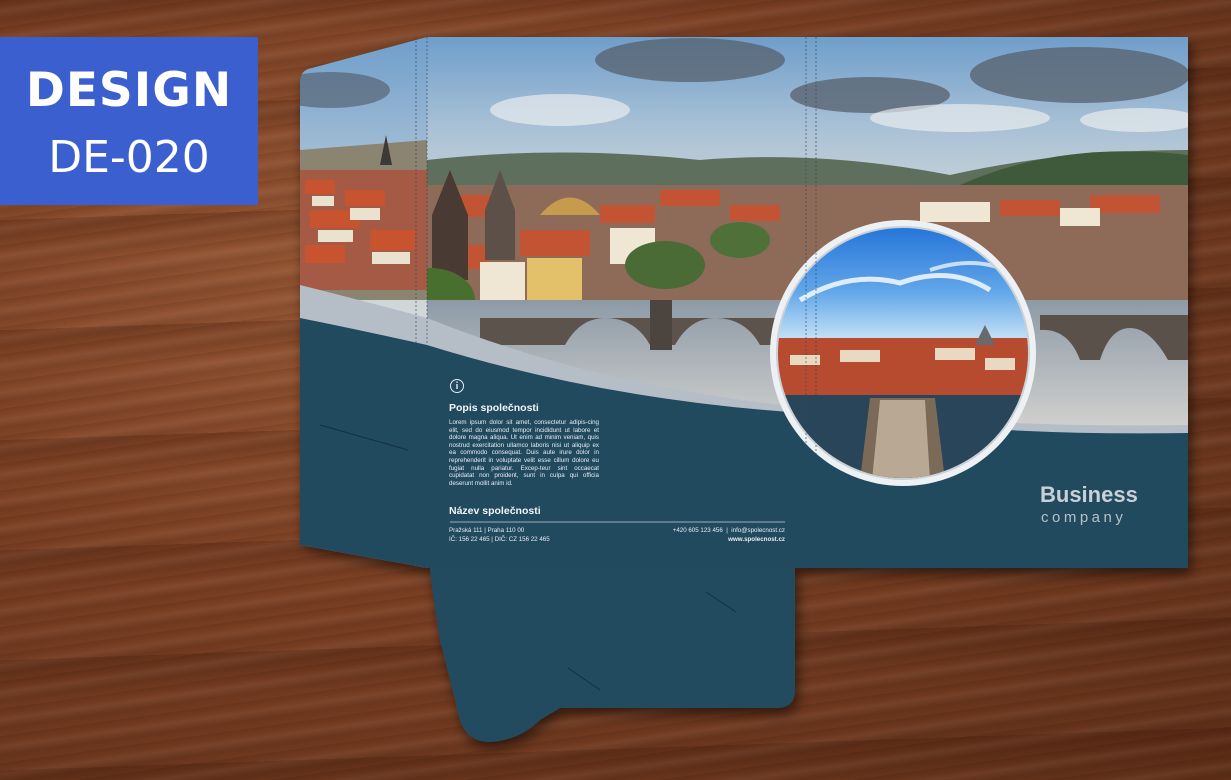 This screenshot has width=1231, height=780. What do you see at coordinates (1089, 494) in the screenshot?
I see `brand-name: Business` at bounding box center [1089, 494].